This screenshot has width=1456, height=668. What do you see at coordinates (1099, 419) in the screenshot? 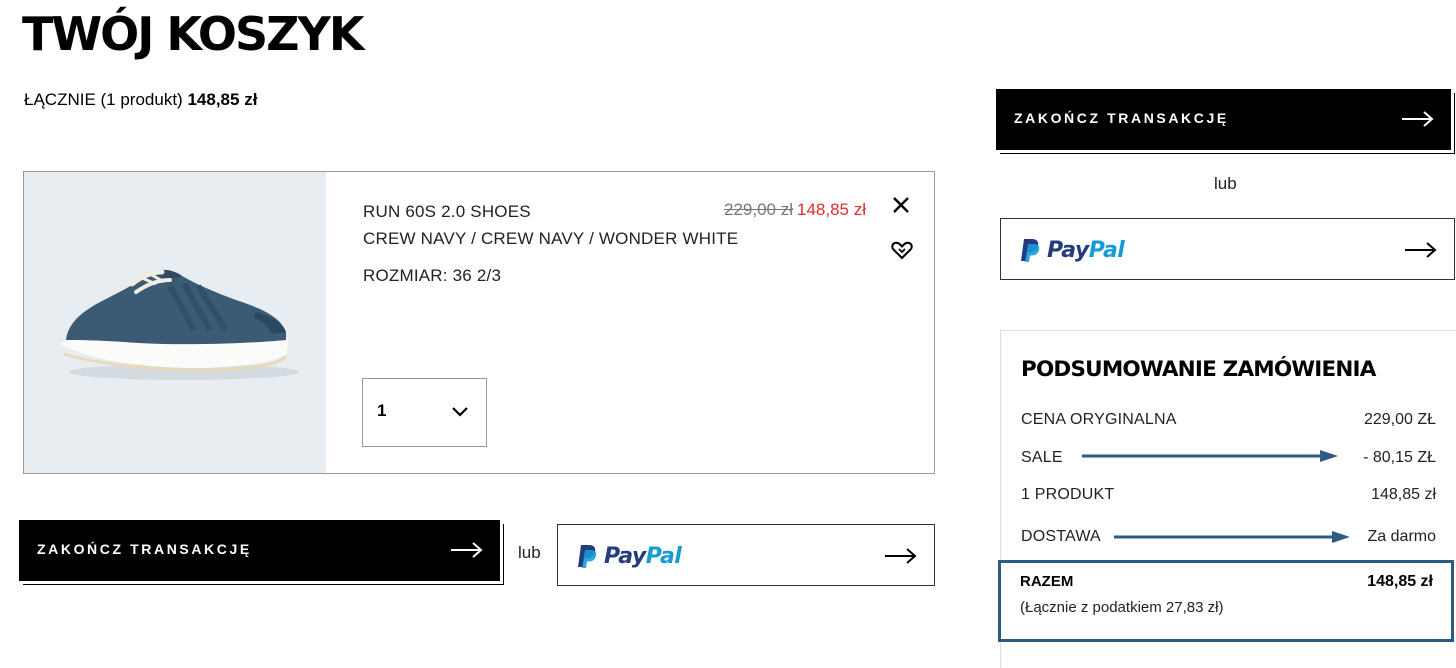
I see `summary-row-label: CENA ORYGINALNA` at bounding box center [1099, 419].